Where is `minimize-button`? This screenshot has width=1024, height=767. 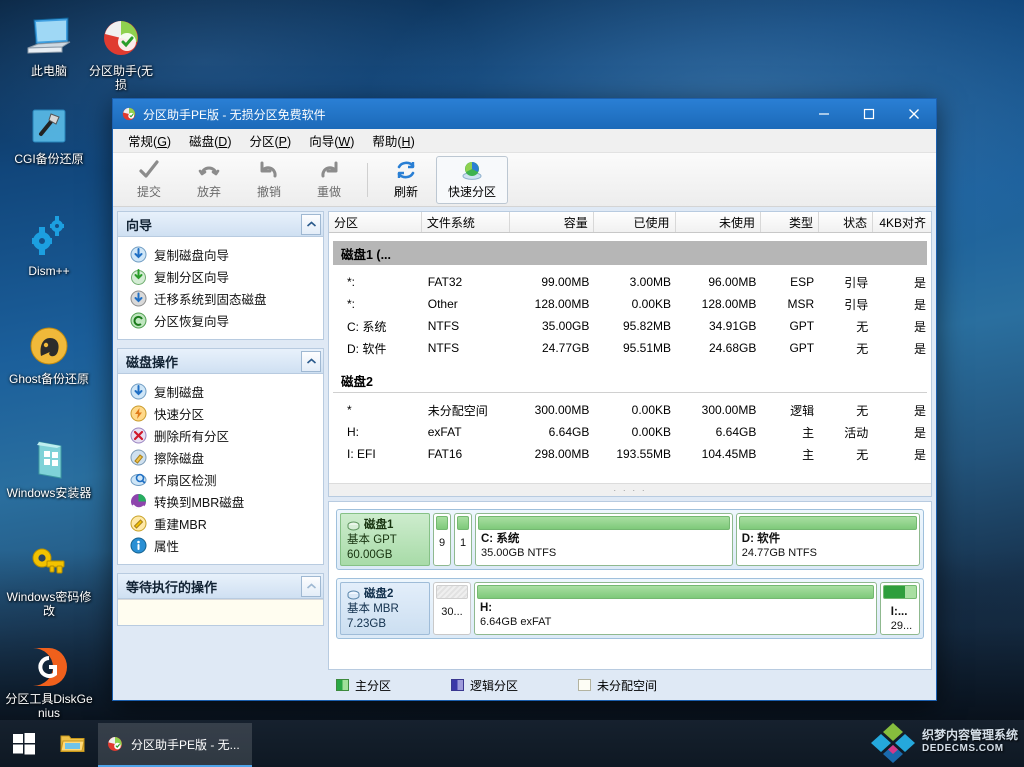
minimize-button is located at coordinates (823, 114).